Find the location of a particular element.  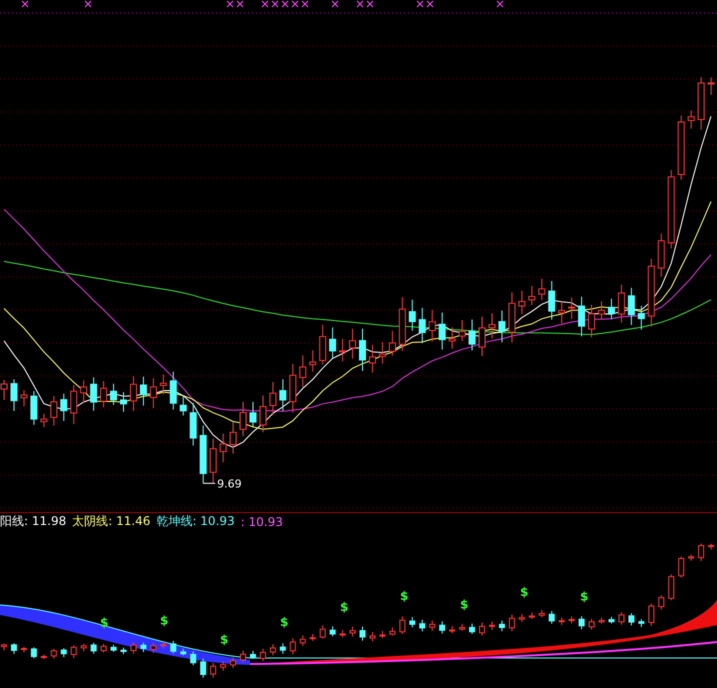

legend-entry: 阳线: 11.98 is located at coordinates (33, 521).